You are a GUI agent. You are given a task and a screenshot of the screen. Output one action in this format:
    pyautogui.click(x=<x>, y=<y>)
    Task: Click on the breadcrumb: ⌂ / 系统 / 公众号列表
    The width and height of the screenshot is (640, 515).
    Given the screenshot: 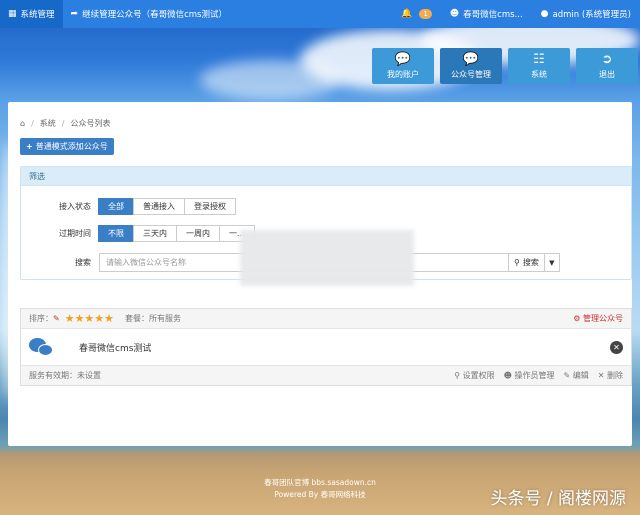 What is the action you would take?
    pyautogui.click(x=65, y=123)
    